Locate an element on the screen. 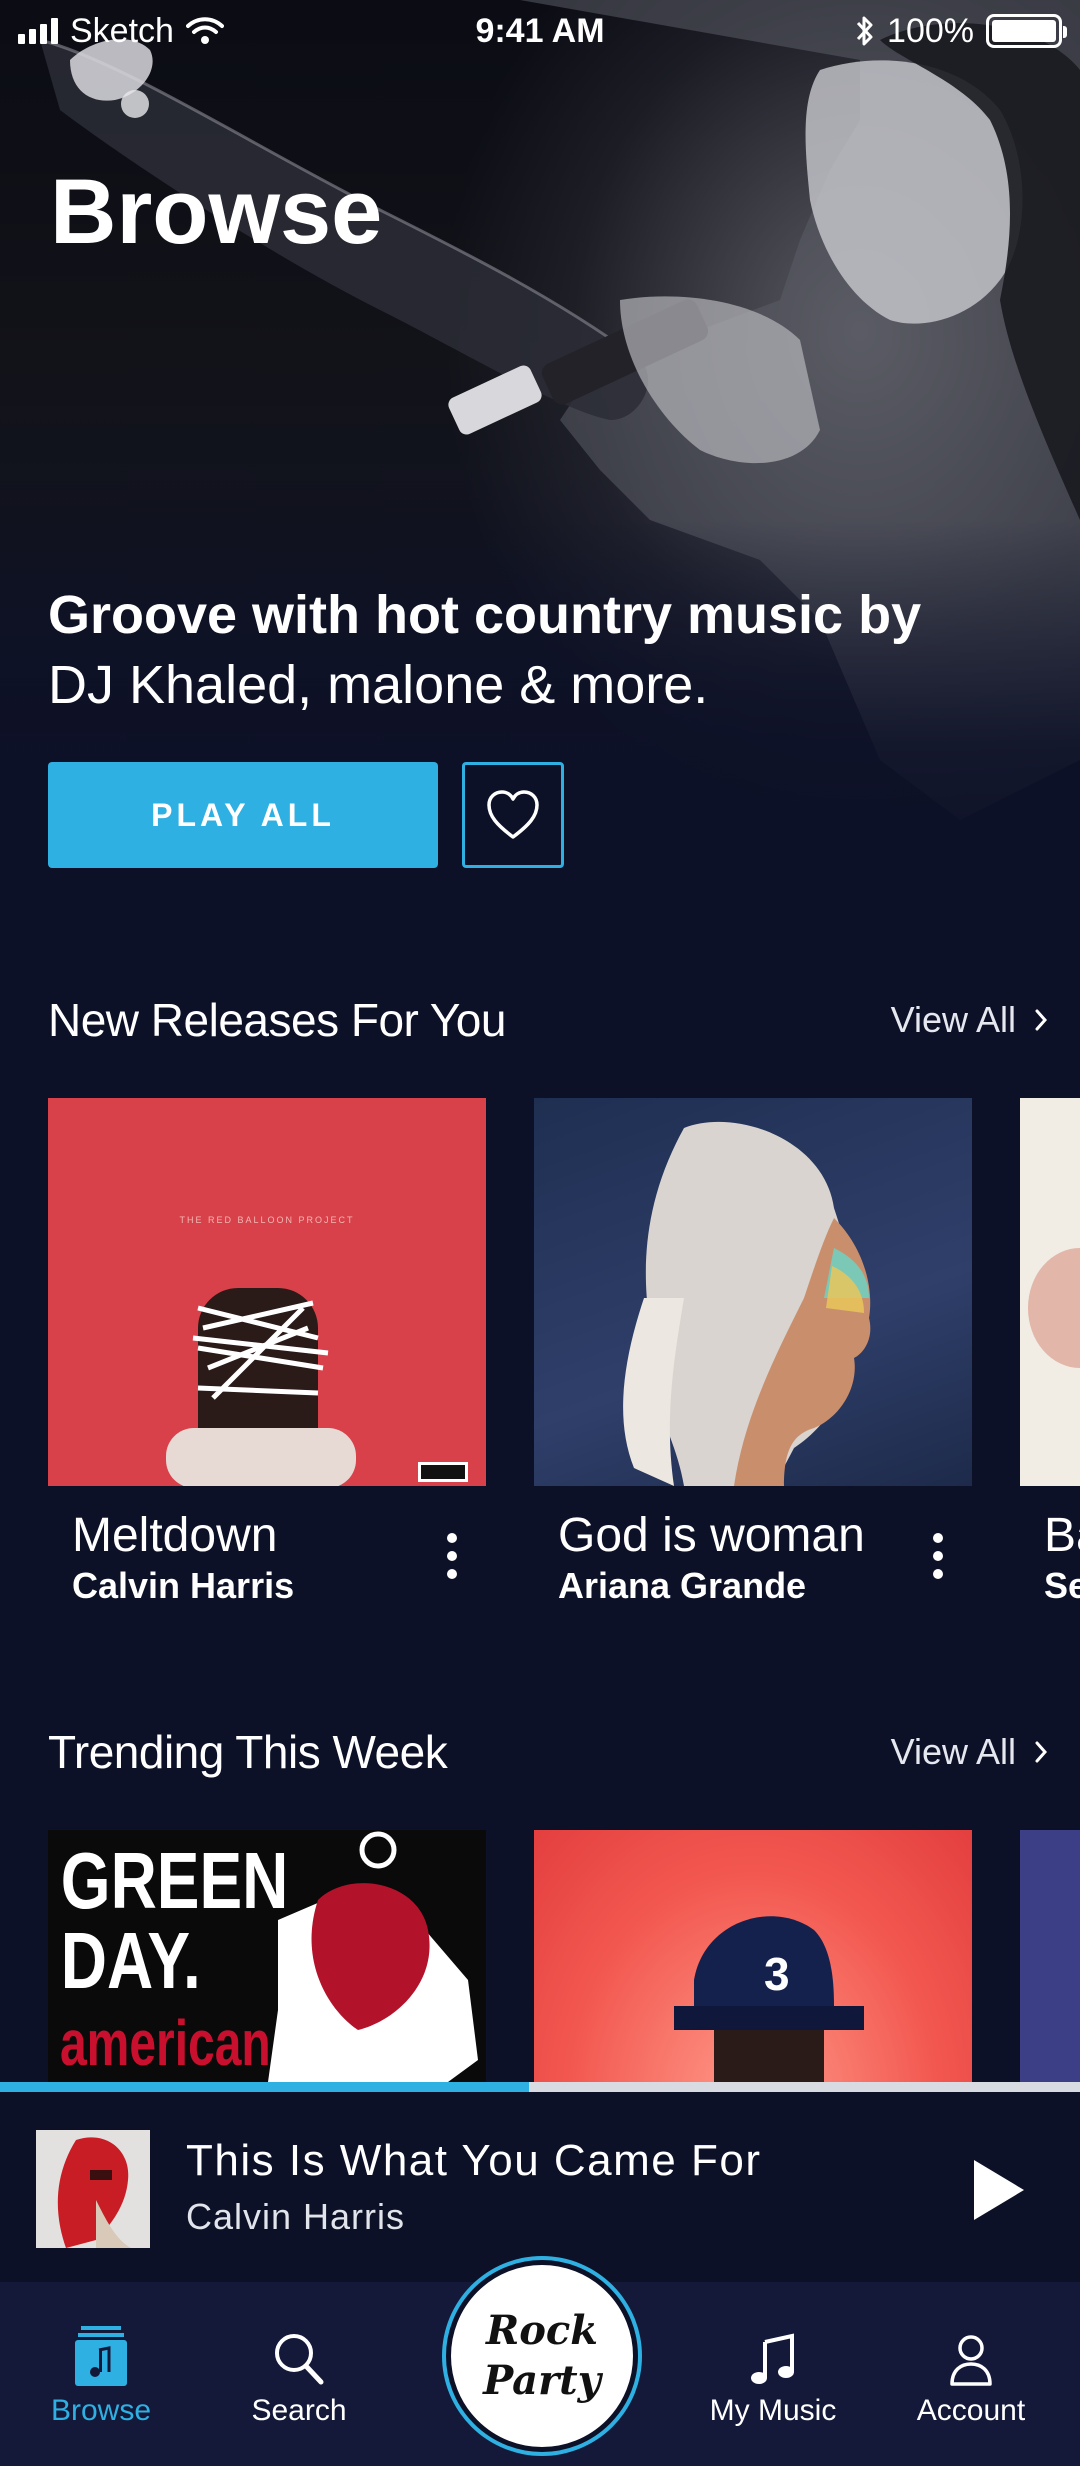 Image resolution: width=1080 pixels, height=2466 pixels. tab-browse: Browse is located at coordinates (101, 2375).